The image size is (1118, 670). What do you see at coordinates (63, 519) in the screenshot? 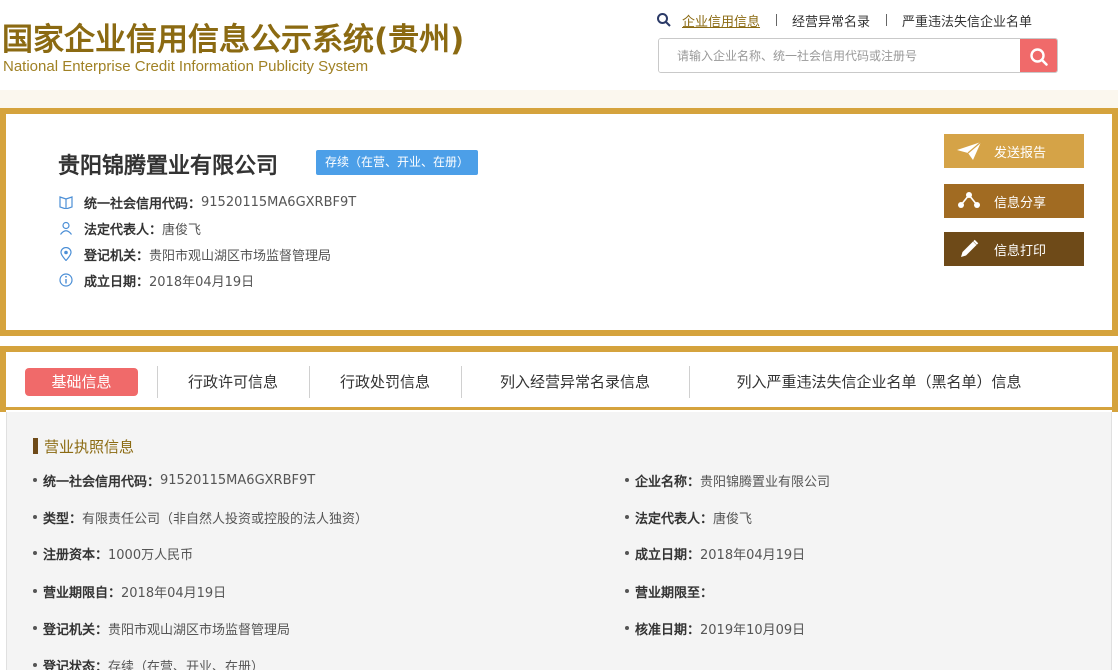
I see `field-label: 类型：` at bounding box center [63, 519].